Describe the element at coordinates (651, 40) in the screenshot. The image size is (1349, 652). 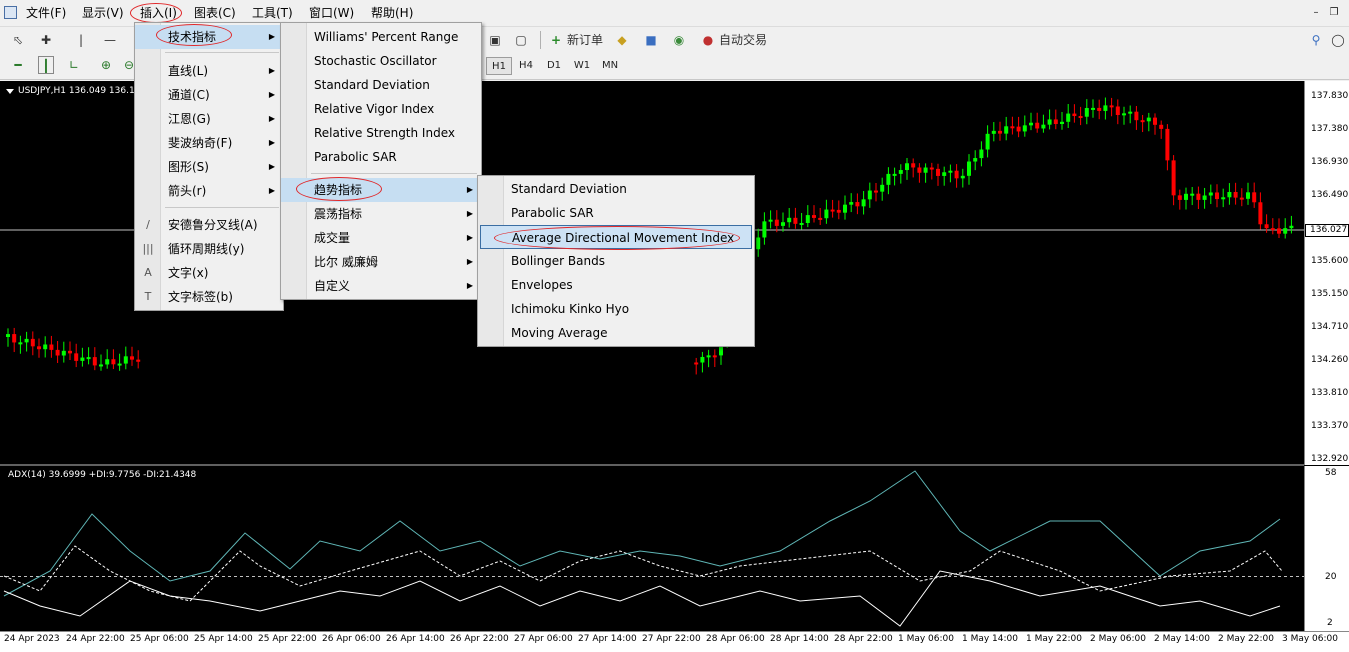
I see `navigator-icon: ■` at that location.